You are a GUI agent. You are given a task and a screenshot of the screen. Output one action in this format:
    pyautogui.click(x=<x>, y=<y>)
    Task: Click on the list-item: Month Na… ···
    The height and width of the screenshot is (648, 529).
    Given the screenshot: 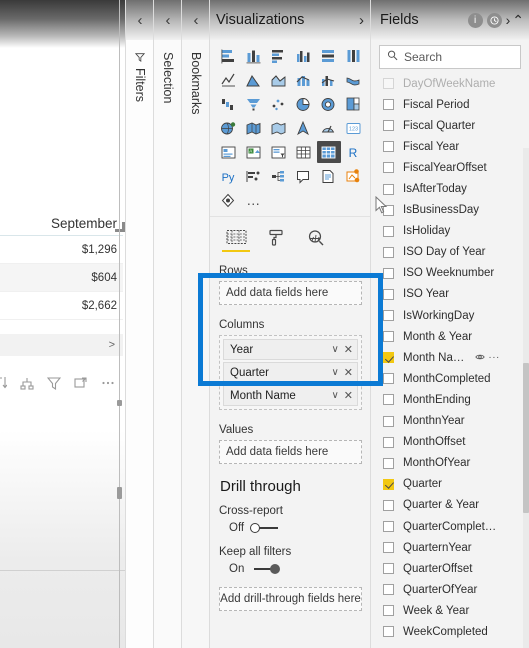 What is the action you would take?
    pyautogui.click(x=450, y=357)
    